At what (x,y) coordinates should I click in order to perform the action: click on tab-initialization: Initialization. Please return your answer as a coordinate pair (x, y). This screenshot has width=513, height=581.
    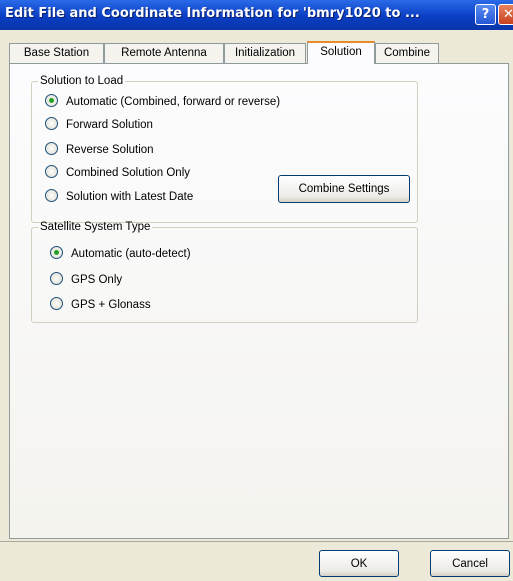
    Looking at the image, I should click on (265, 53).